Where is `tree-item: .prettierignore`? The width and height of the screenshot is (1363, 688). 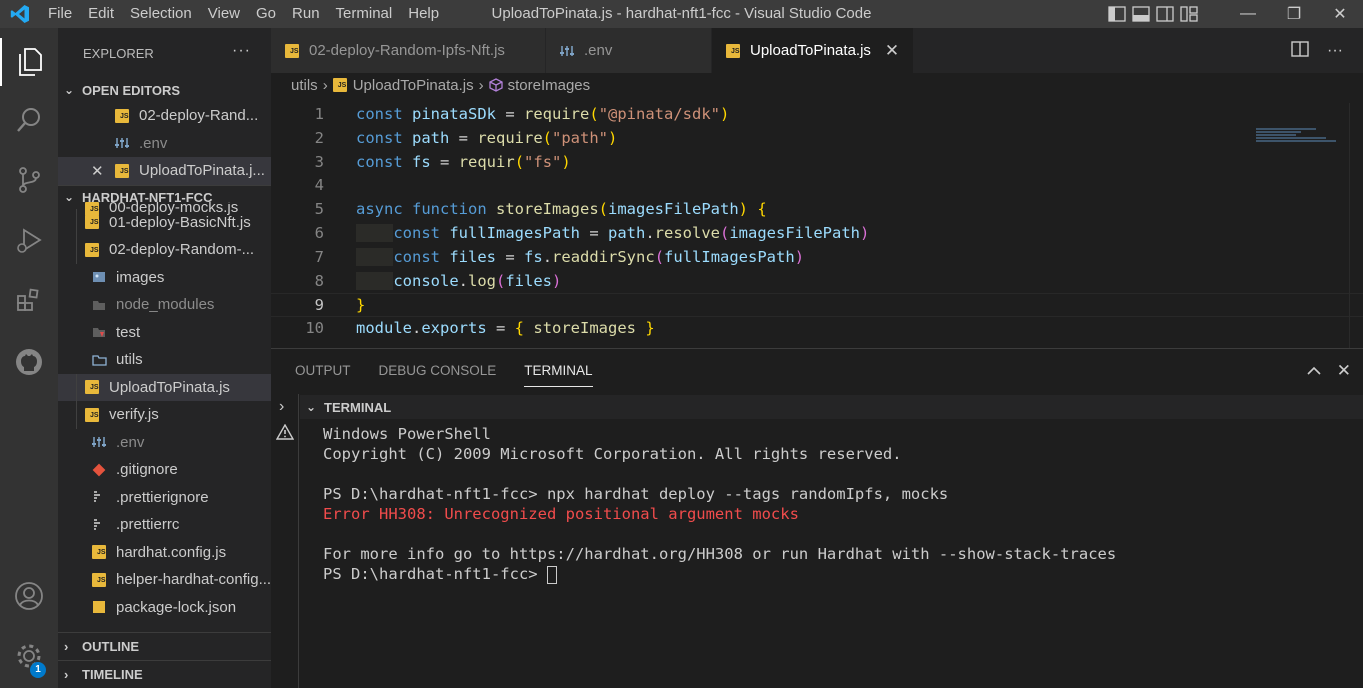
tree-item: .prettierignore is located at coordinates (164, 498).